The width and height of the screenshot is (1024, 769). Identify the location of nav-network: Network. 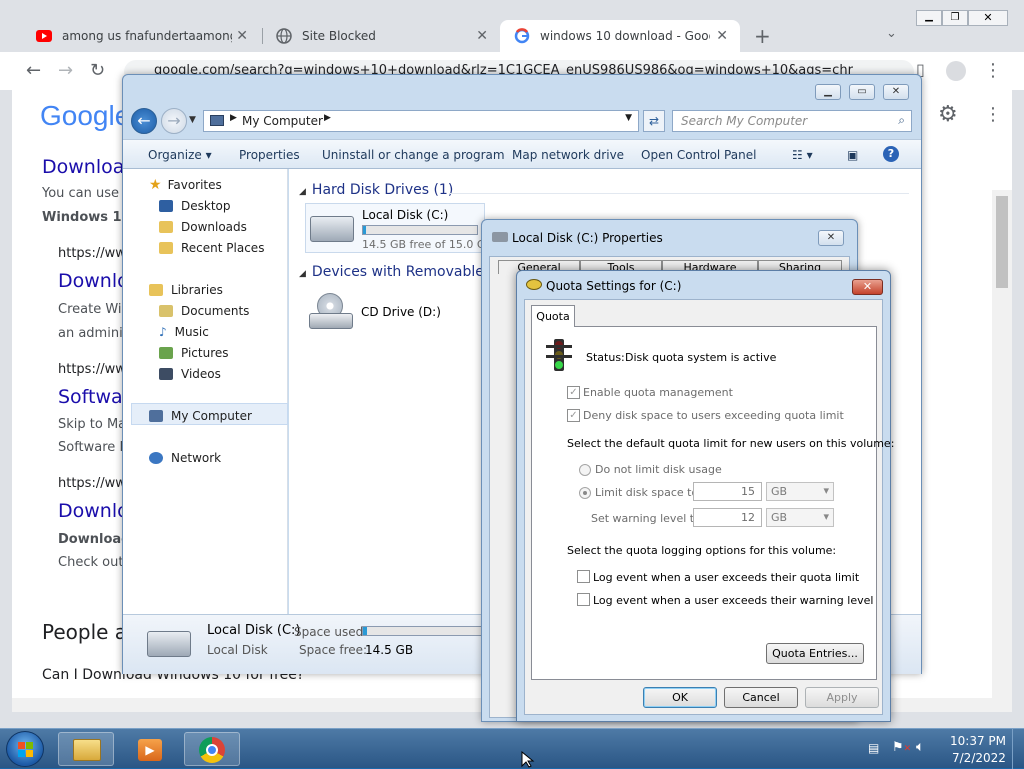
(185, 458).